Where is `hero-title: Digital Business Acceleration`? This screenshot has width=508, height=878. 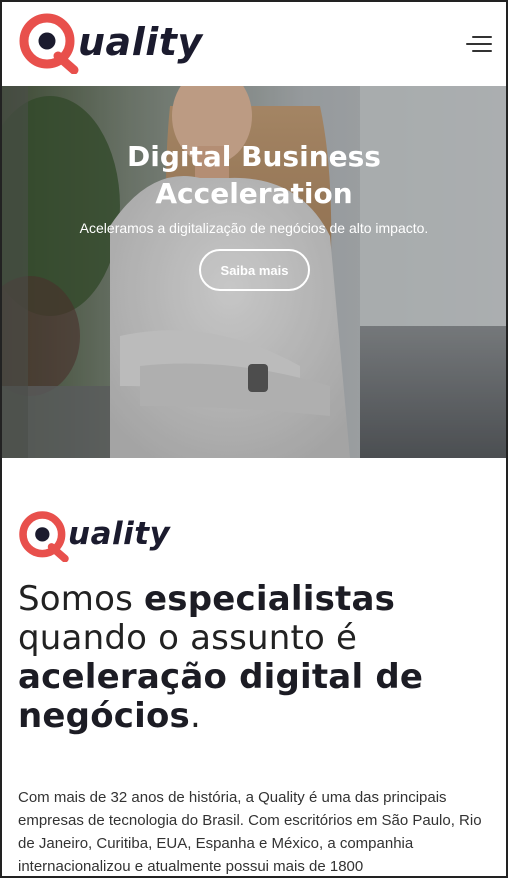
hero-title: Digital Business Acceleration is located at coordinates (254, 175).